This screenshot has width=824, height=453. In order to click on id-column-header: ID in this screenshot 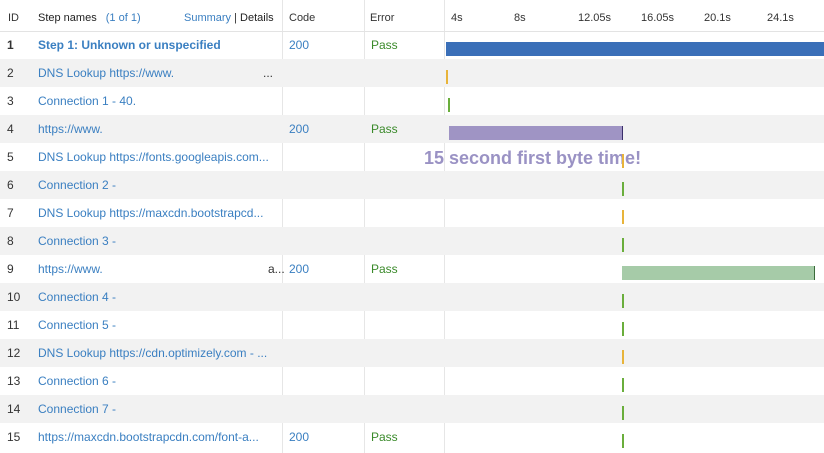, I will do `click(13, 18)`.